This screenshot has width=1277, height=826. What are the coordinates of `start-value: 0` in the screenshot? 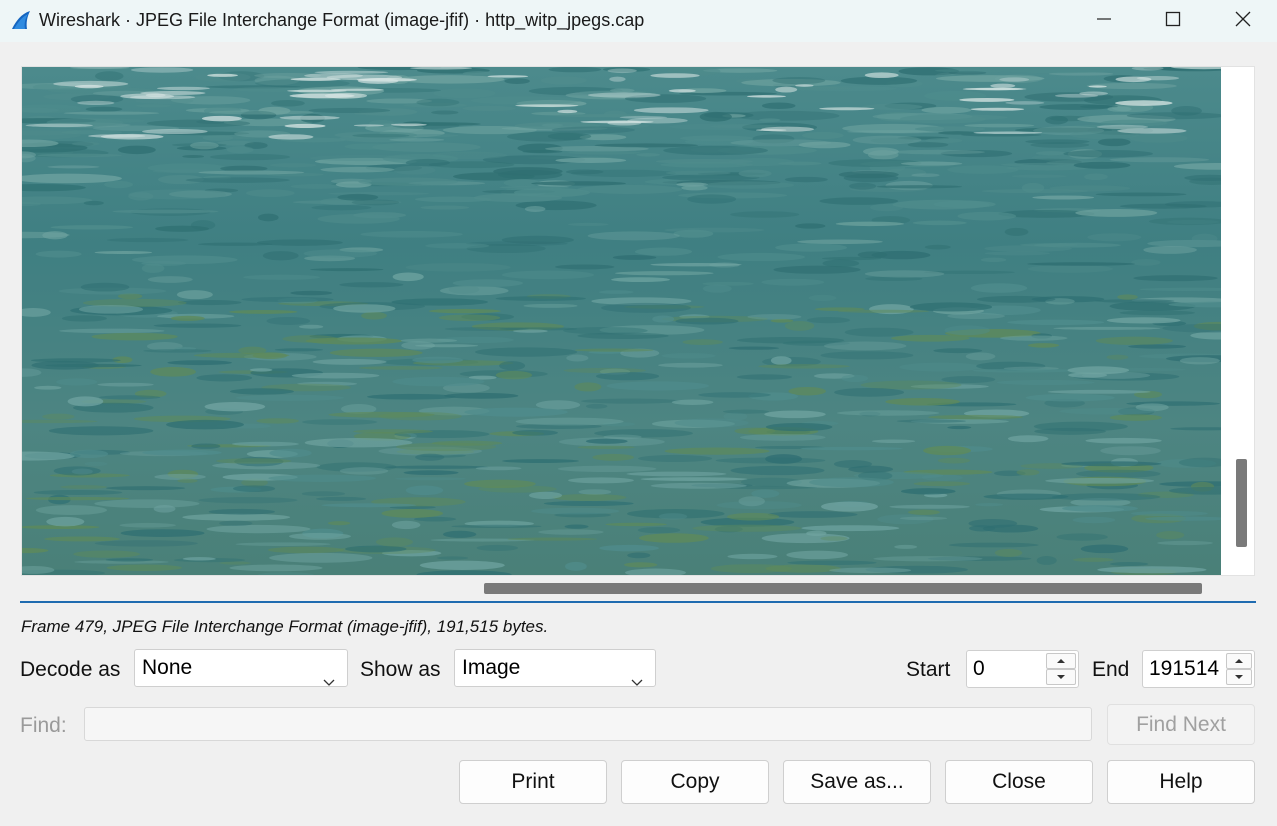 It's located at (979, 668).